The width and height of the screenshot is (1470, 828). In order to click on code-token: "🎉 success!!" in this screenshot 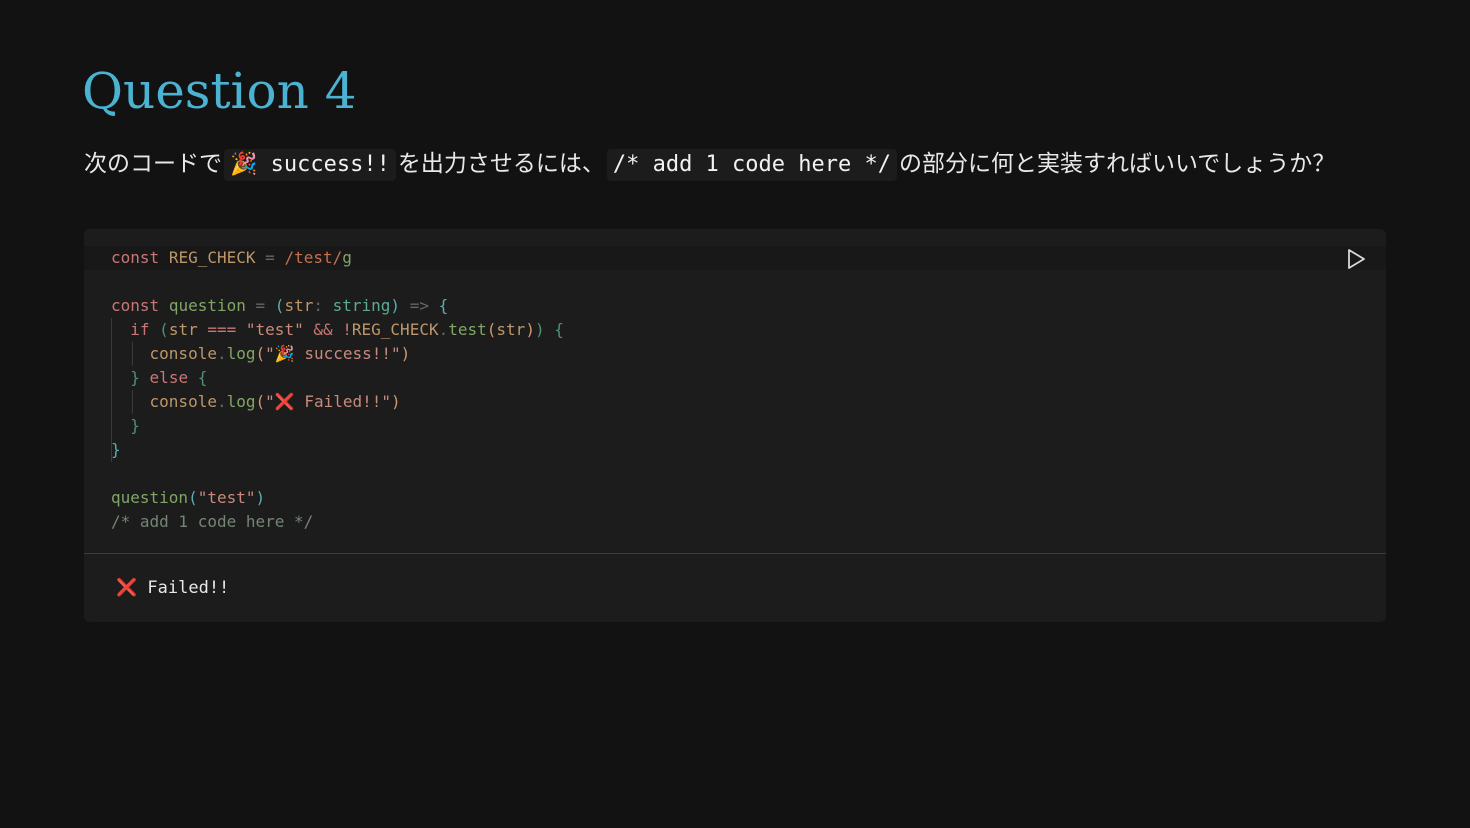, I will do `click(333, 353)`.